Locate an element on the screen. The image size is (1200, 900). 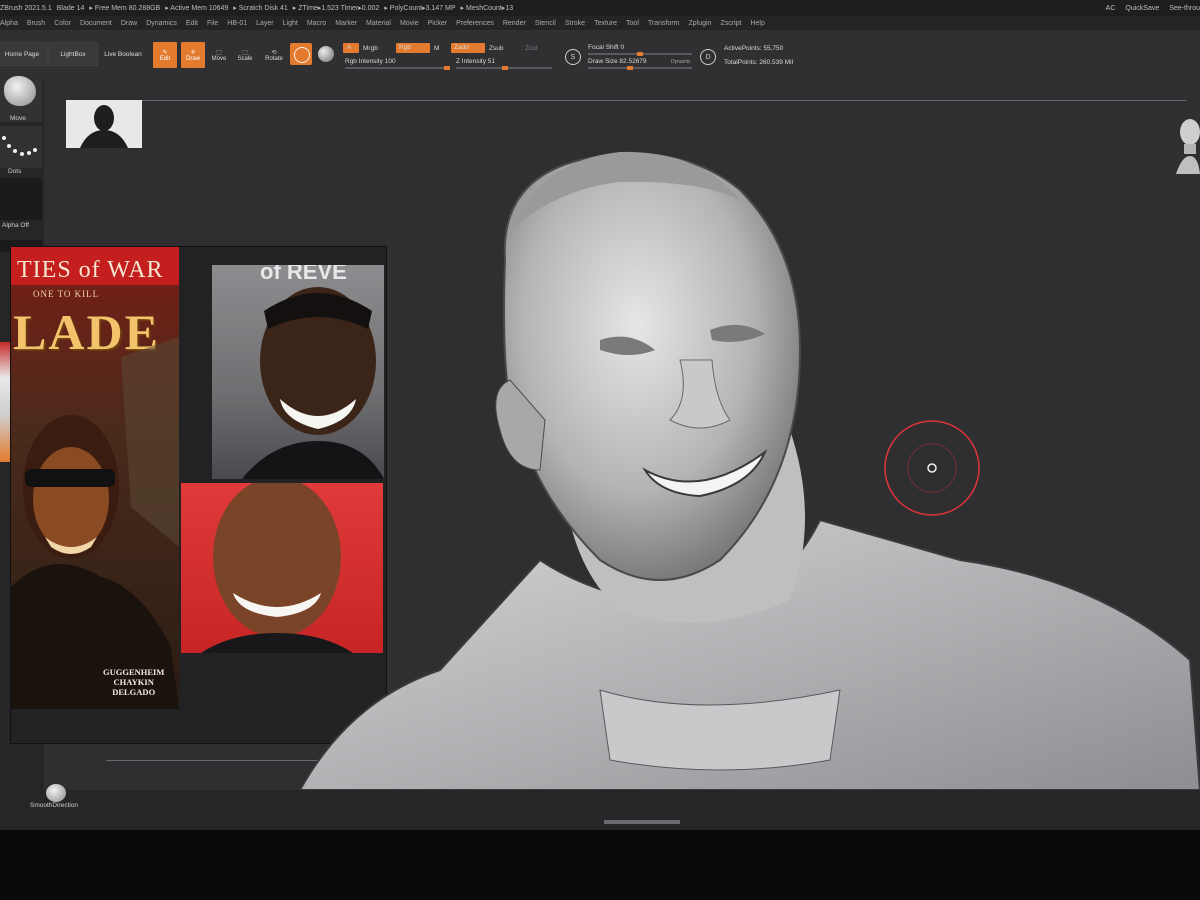
brush-cursor is located at coordinates (932, 468).